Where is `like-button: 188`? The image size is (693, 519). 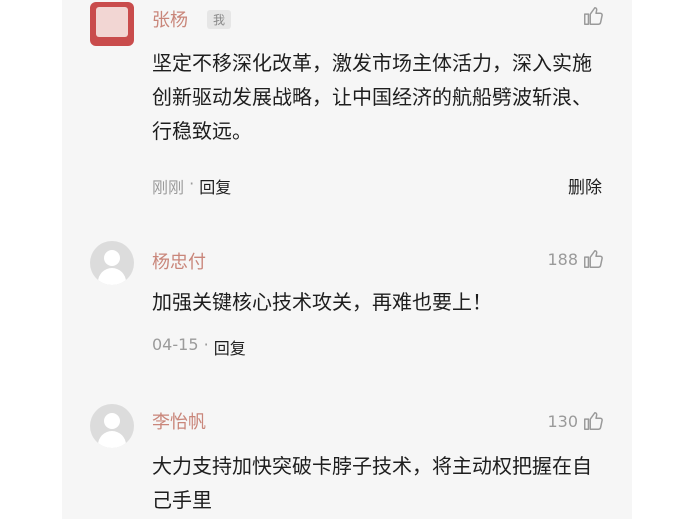
like-button: 188 is located at coordinates (575, 259).